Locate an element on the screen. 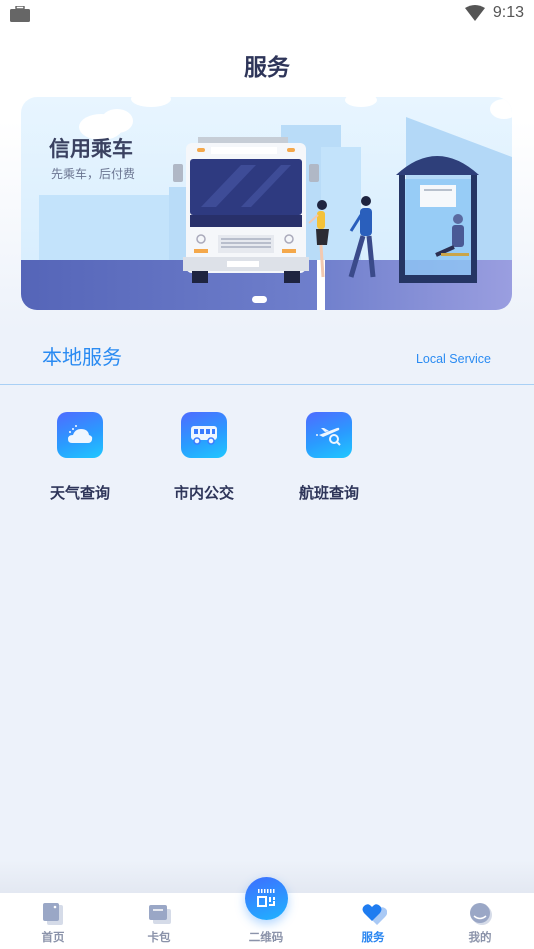 This screenshot has height=949, width=534. local-service-header: 本地服务 Local Service is located at coordinates (267, 357).